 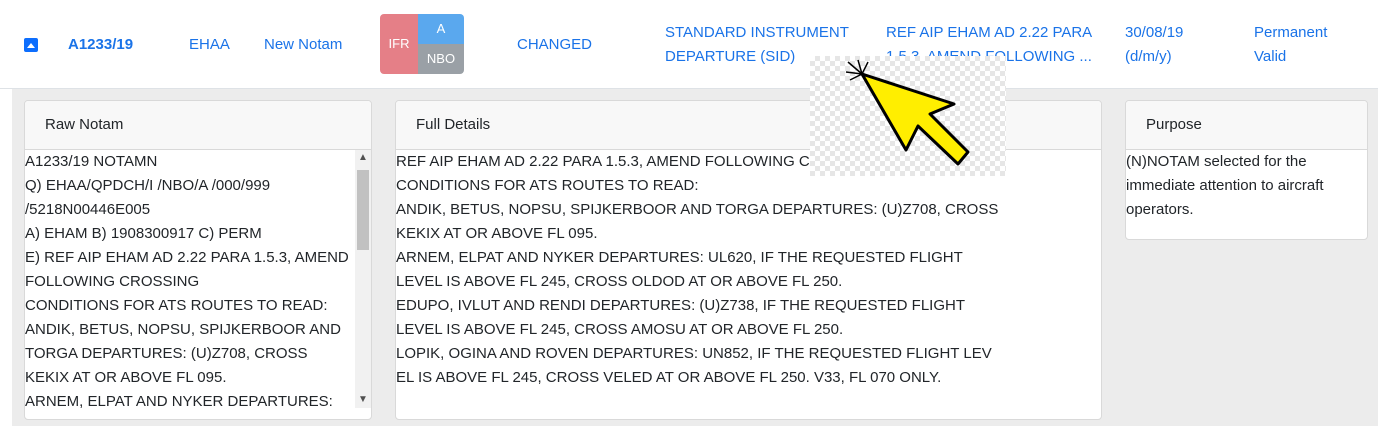 I want to click on subject-line-1: STANDARD INSTRUMENT, so click(x=757, y=32).